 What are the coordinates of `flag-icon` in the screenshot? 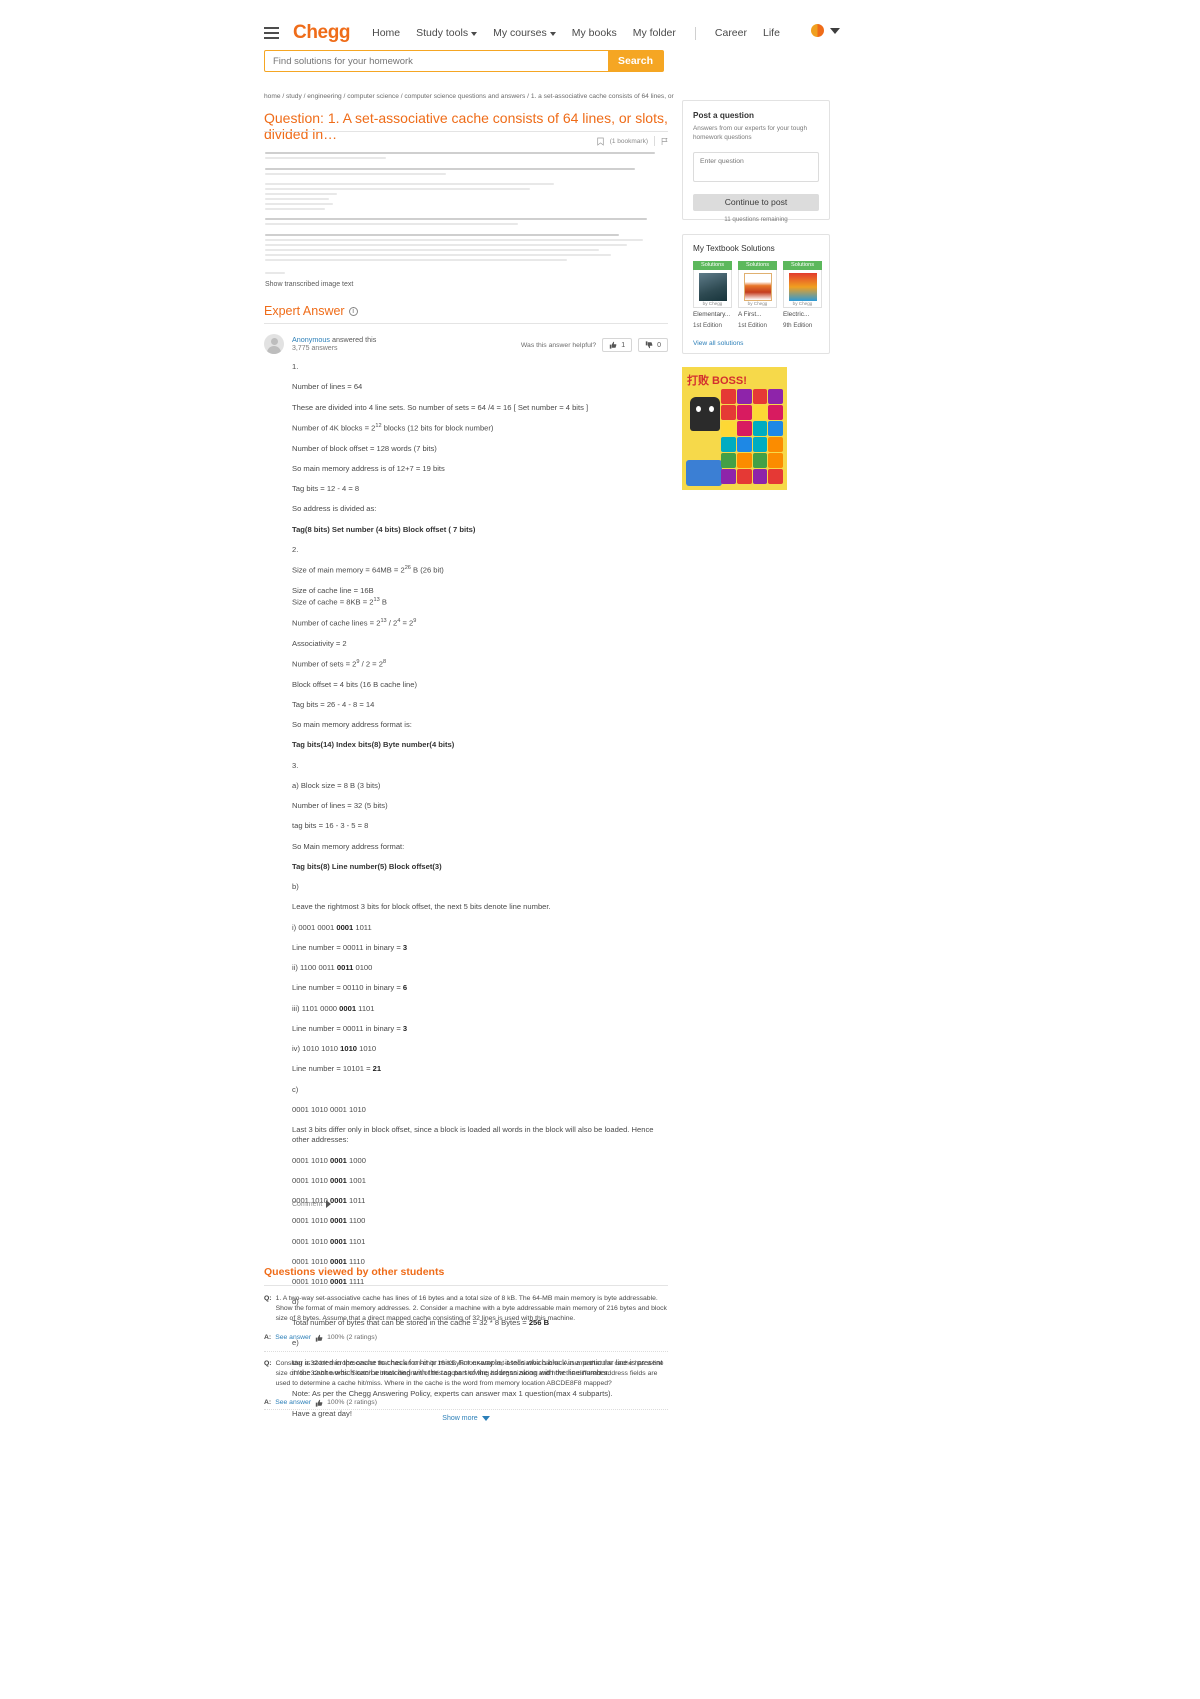 It's located at (664, 141).